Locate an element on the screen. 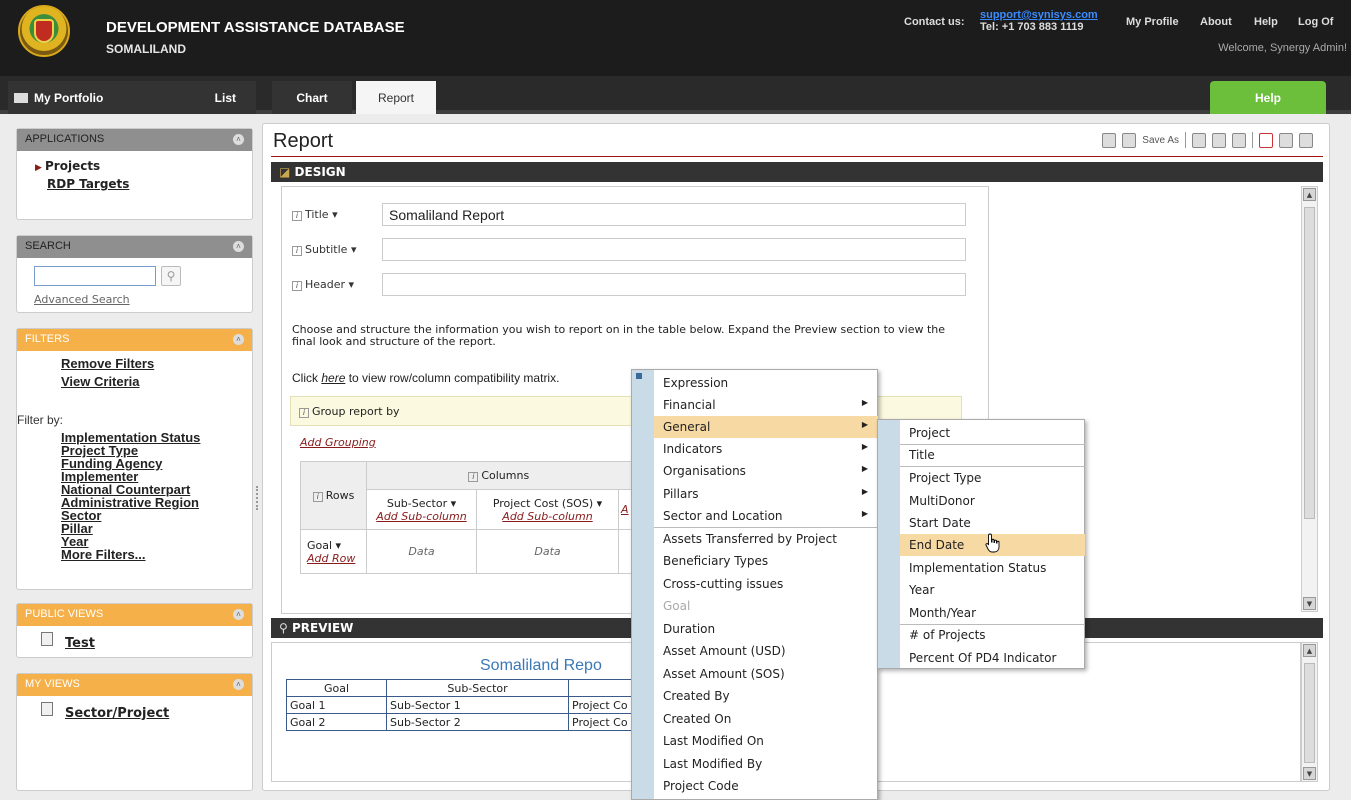 The width and height of the screenshot is (1351, 800). my-views-header: MY VIEWS ˄ is located at coordinates (134, 685).